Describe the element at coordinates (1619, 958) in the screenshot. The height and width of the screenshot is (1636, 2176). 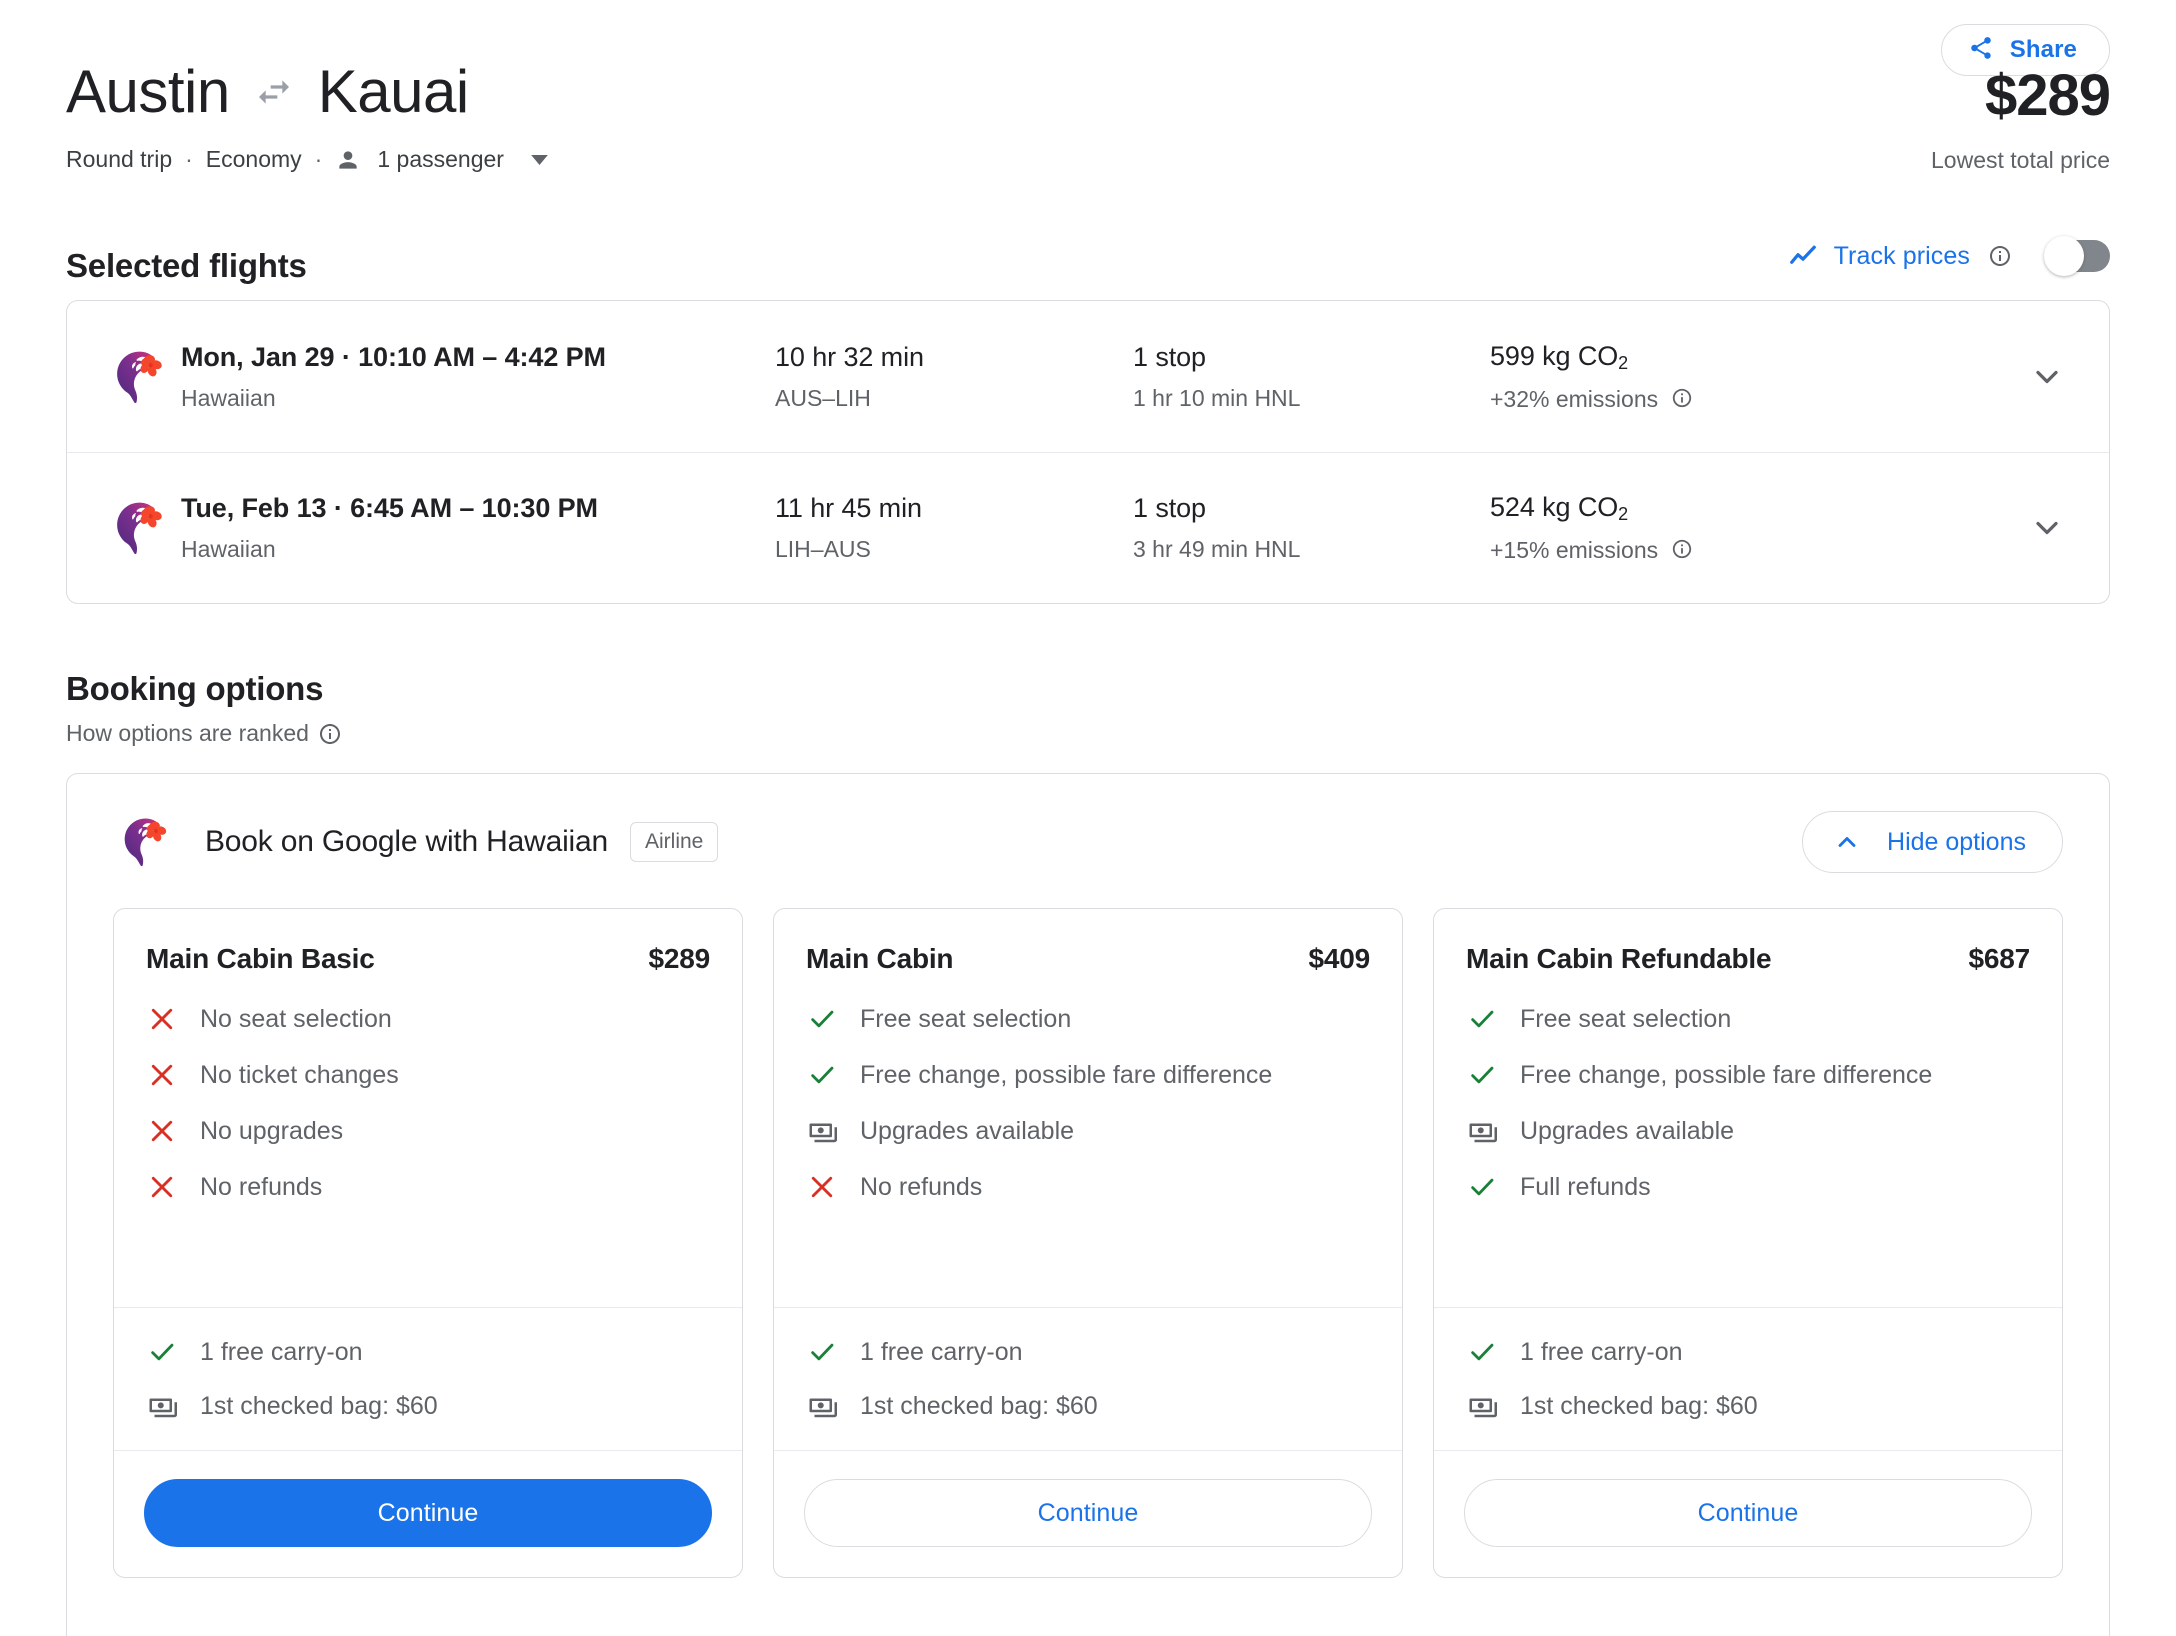
I see `fare-name: Main Cabin Refundable` at that location.